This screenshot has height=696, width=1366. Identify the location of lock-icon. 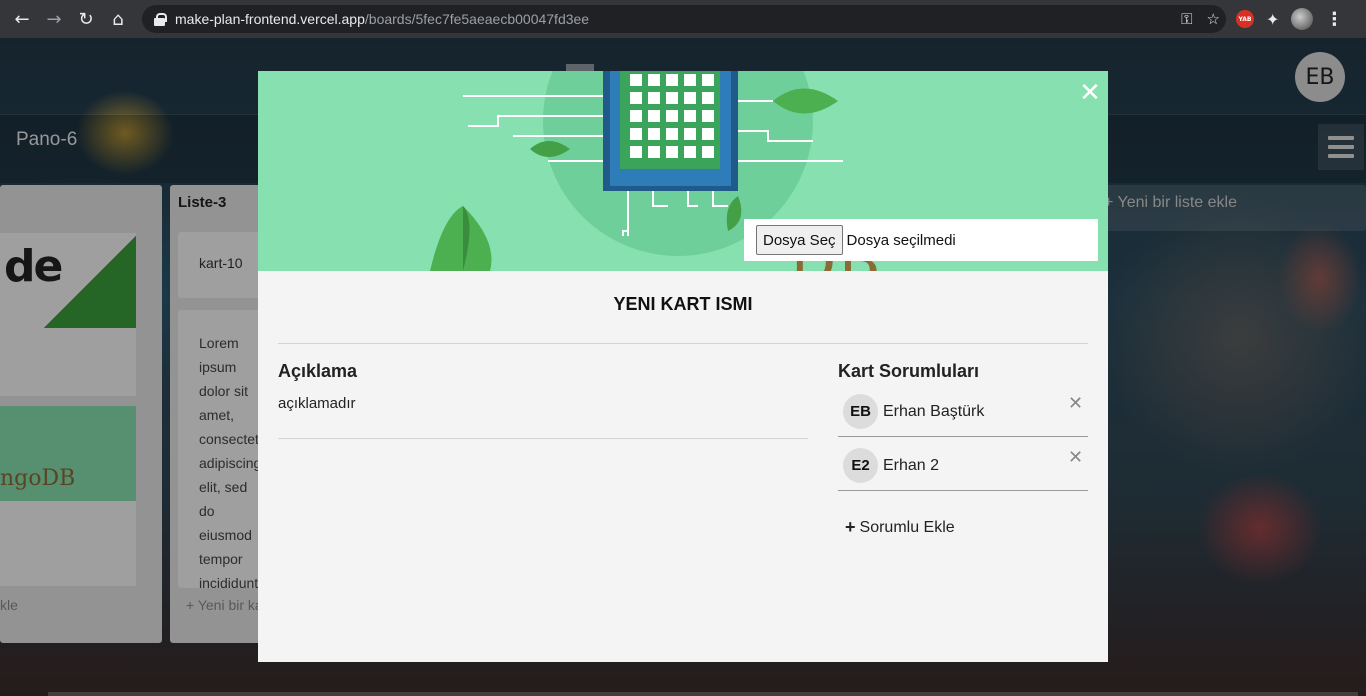
(160, 19).